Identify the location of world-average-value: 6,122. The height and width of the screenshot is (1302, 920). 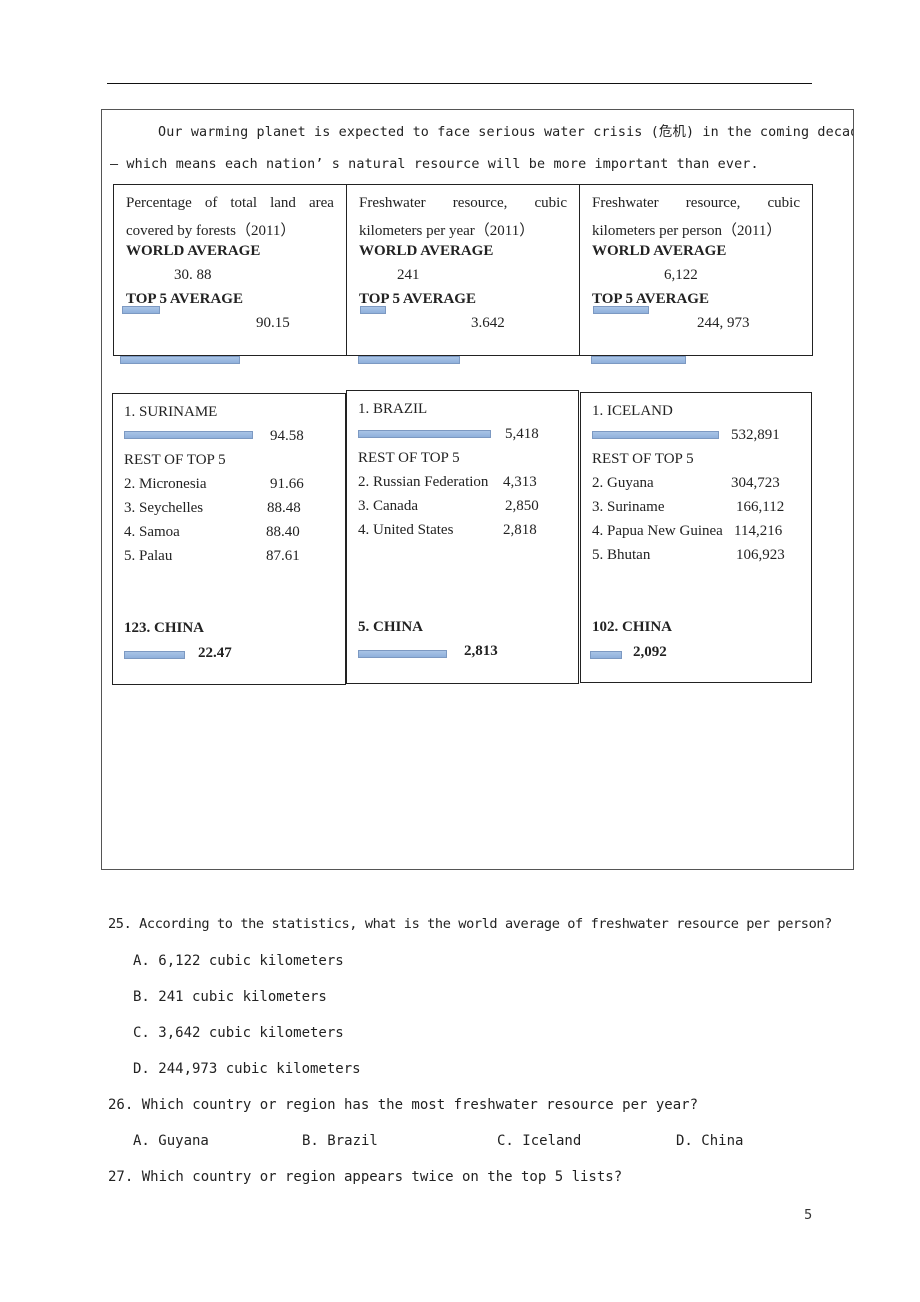
(681, 275).